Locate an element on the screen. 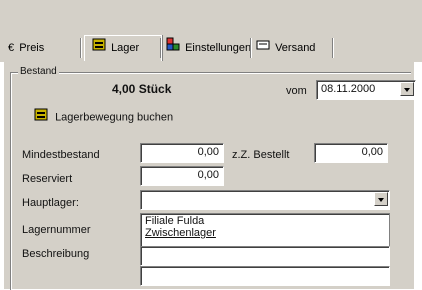 This screenshot has height=290, width=422. mindestbestand-value: 0,00 is located at coordinates (208, 152).